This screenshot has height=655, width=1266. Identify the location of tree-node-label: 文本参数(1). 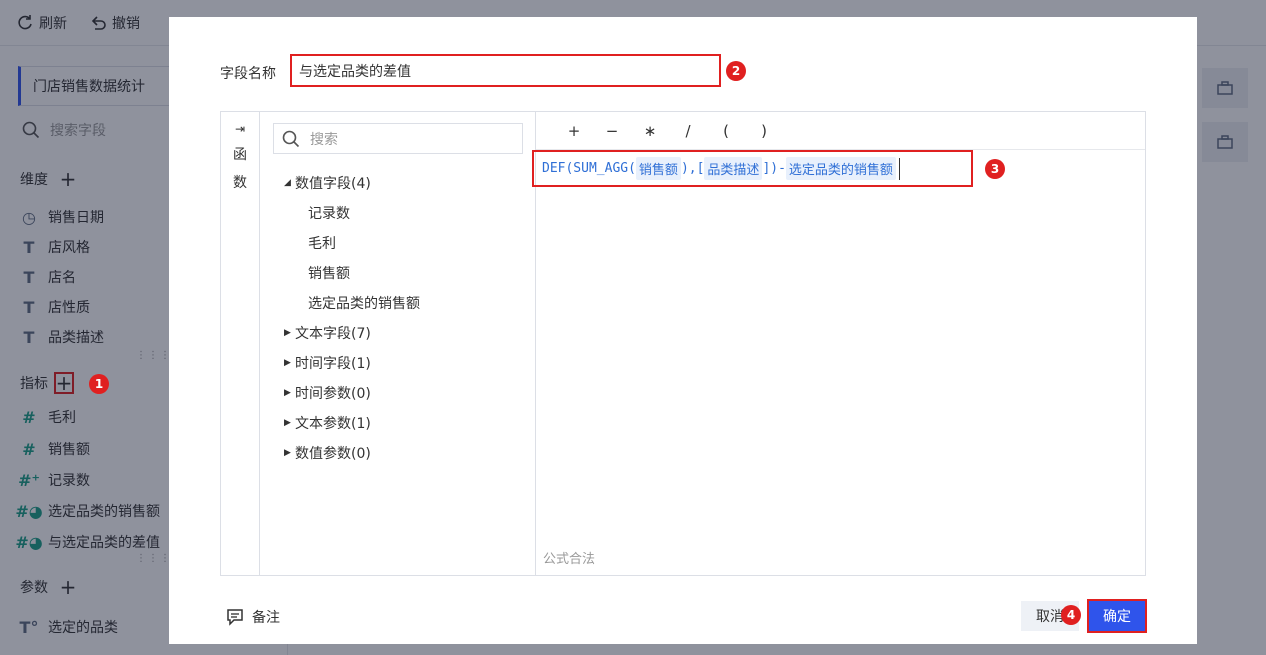
(333, 424).